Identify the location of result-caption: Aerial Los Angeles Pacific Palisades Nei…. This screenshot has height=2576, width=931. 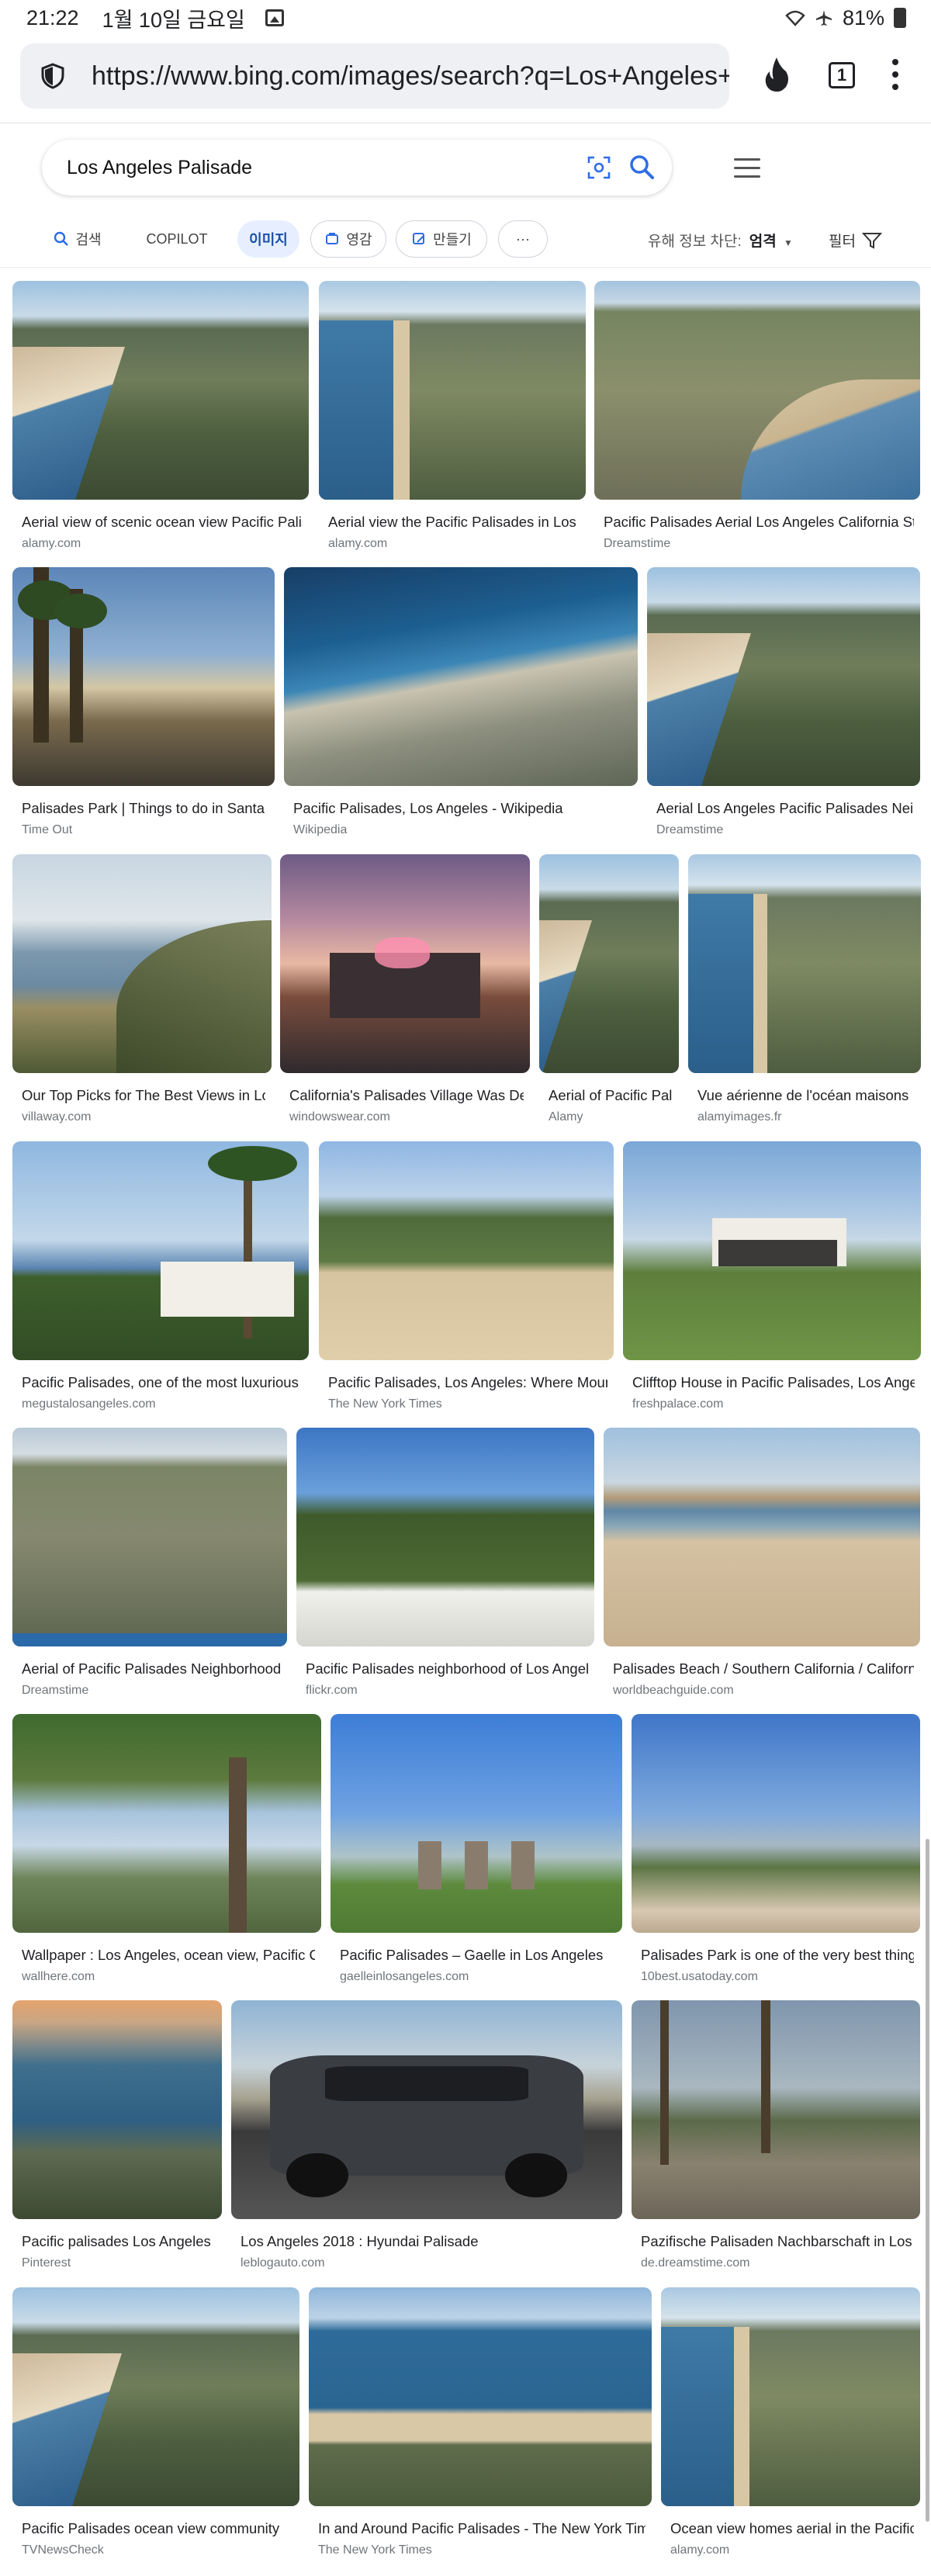
(785, 808).